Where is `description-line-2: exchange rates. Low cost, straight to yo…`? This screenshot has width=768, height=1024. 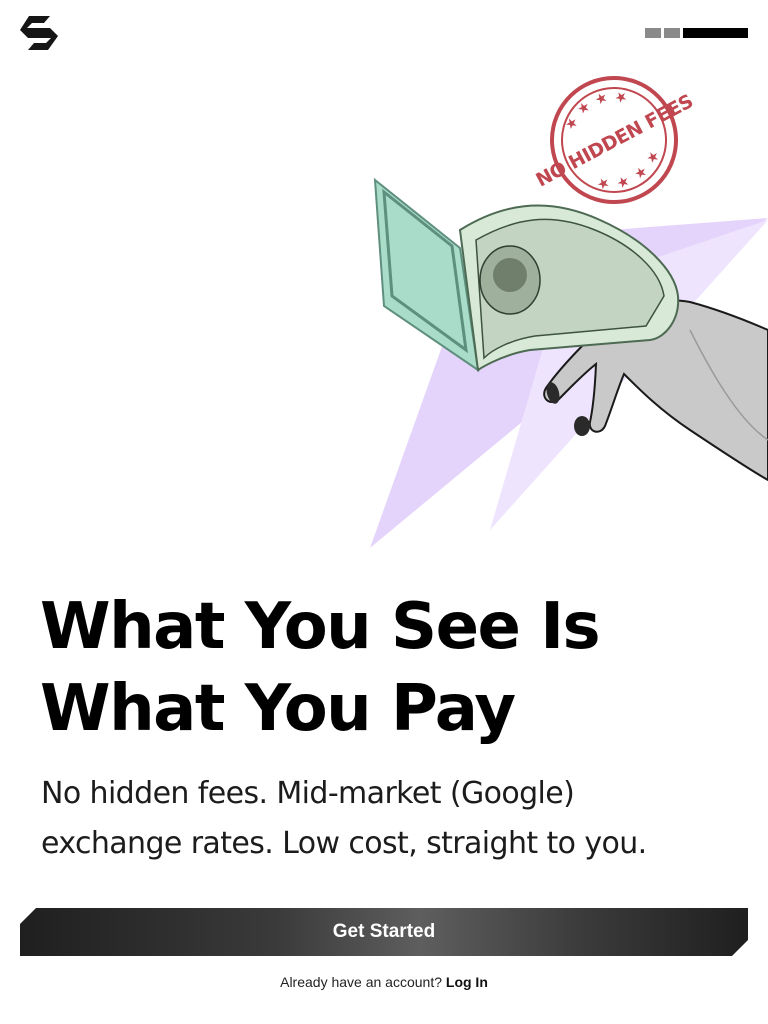
description-line-2: exchange rates. Low cost, straight to yo… is located at coordinates (344, 843).